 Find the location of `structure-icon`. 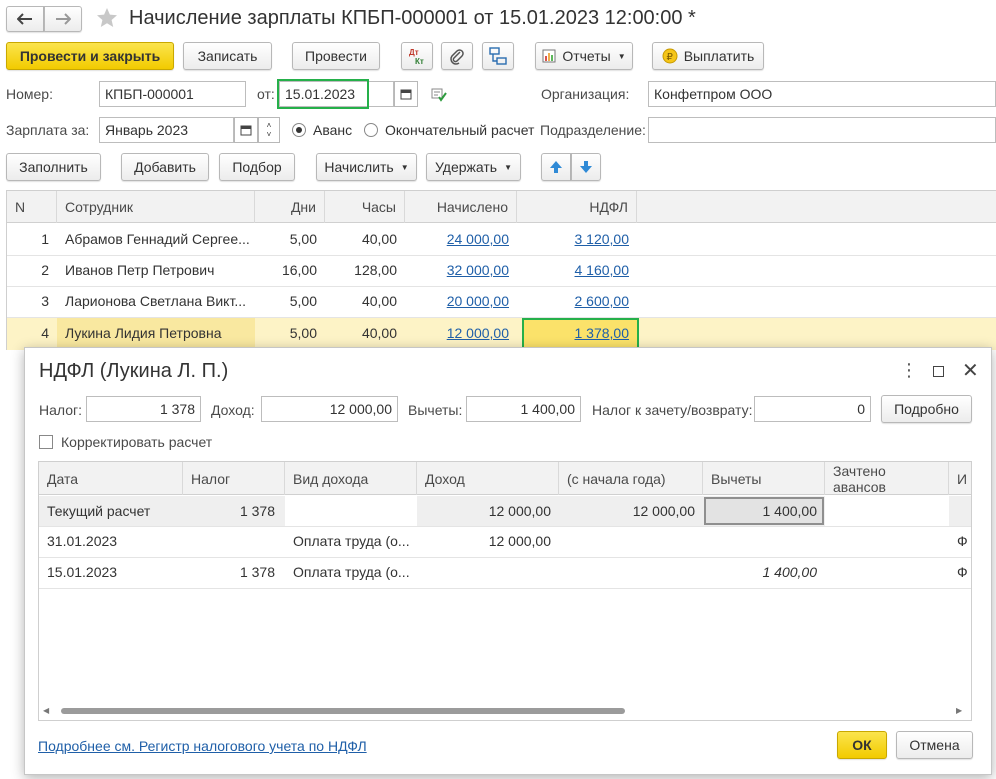

structure-icon is located at coordinates (498, 56).